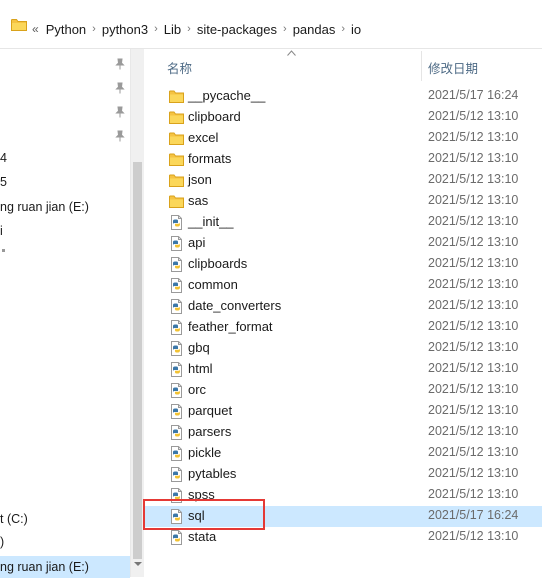 The image size is (542, 578). Describe the element at coordinates (237, 29) in the screenshot. I see `breadcrumb-site-packages: site-packages` at that location.